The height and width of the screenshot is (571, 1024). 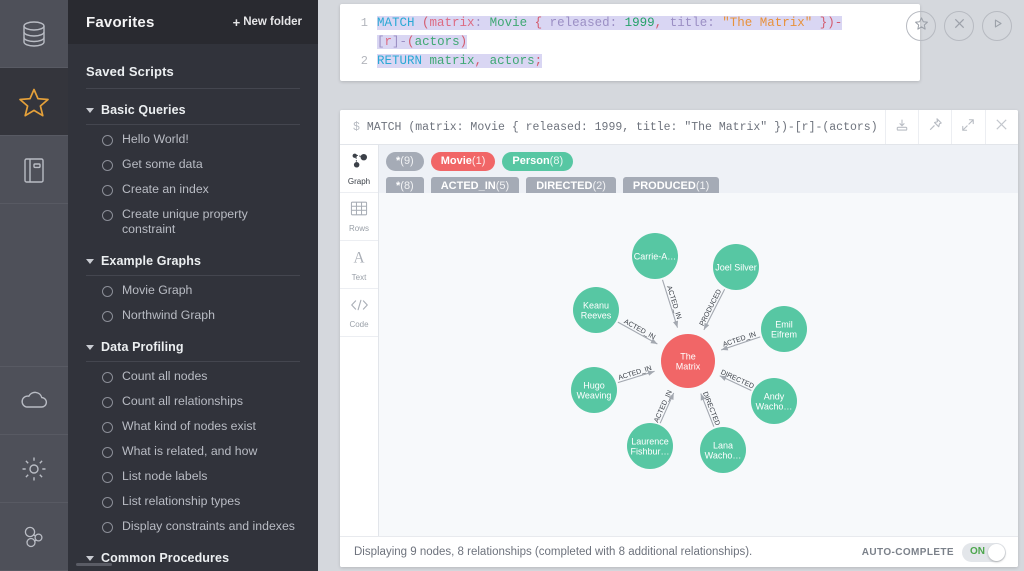 What do you see at coordinates (664, 186) in the screenshot?
I see `legend-pill-label: PRODUCED` at bounding box center [664, 186].